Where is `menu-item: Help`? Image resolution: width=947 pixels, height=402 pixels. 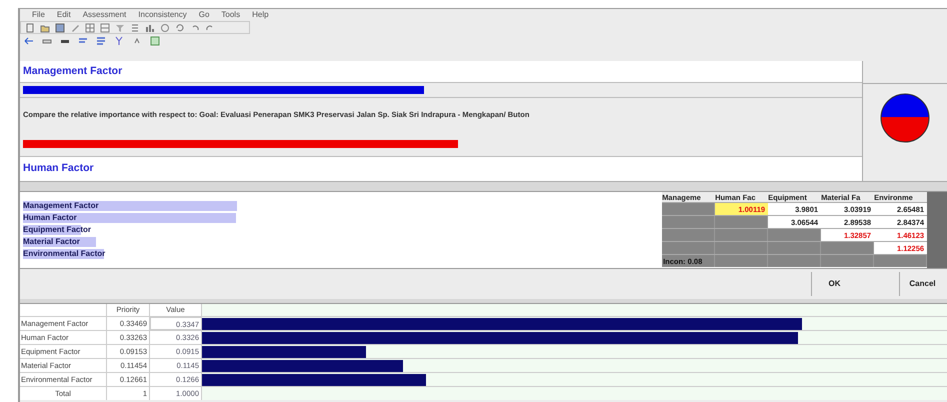 menu-item: Help is located at coordinates (260, 15).